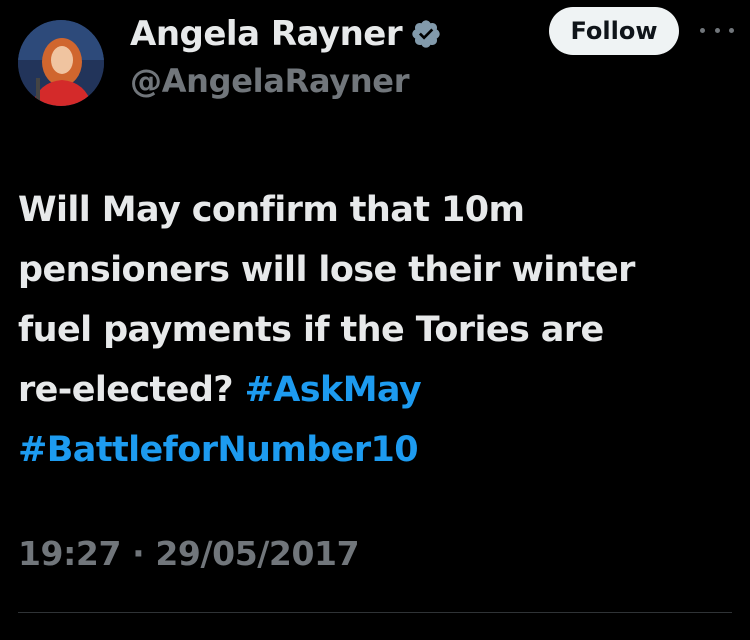 The height and width of the screenshot is (640, 750). I want to click on avatar-image, so click(61, 63).